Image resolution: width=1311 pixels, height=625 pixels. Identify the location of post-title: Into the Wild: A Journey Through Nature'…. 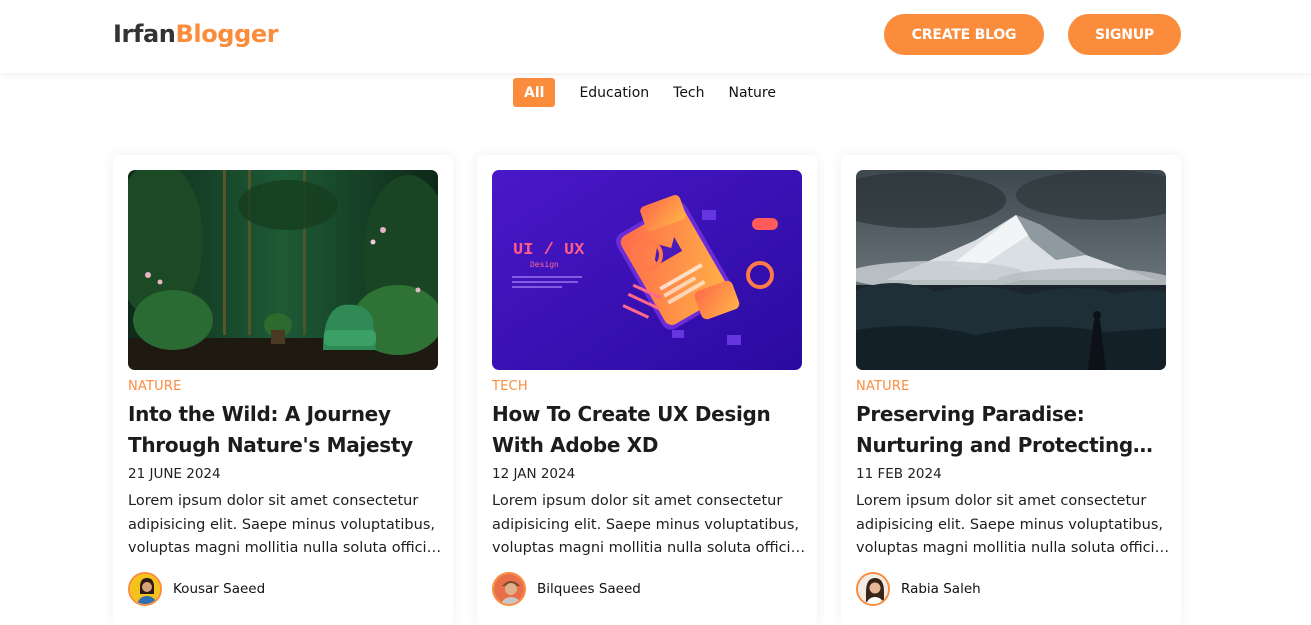
(284, 430).